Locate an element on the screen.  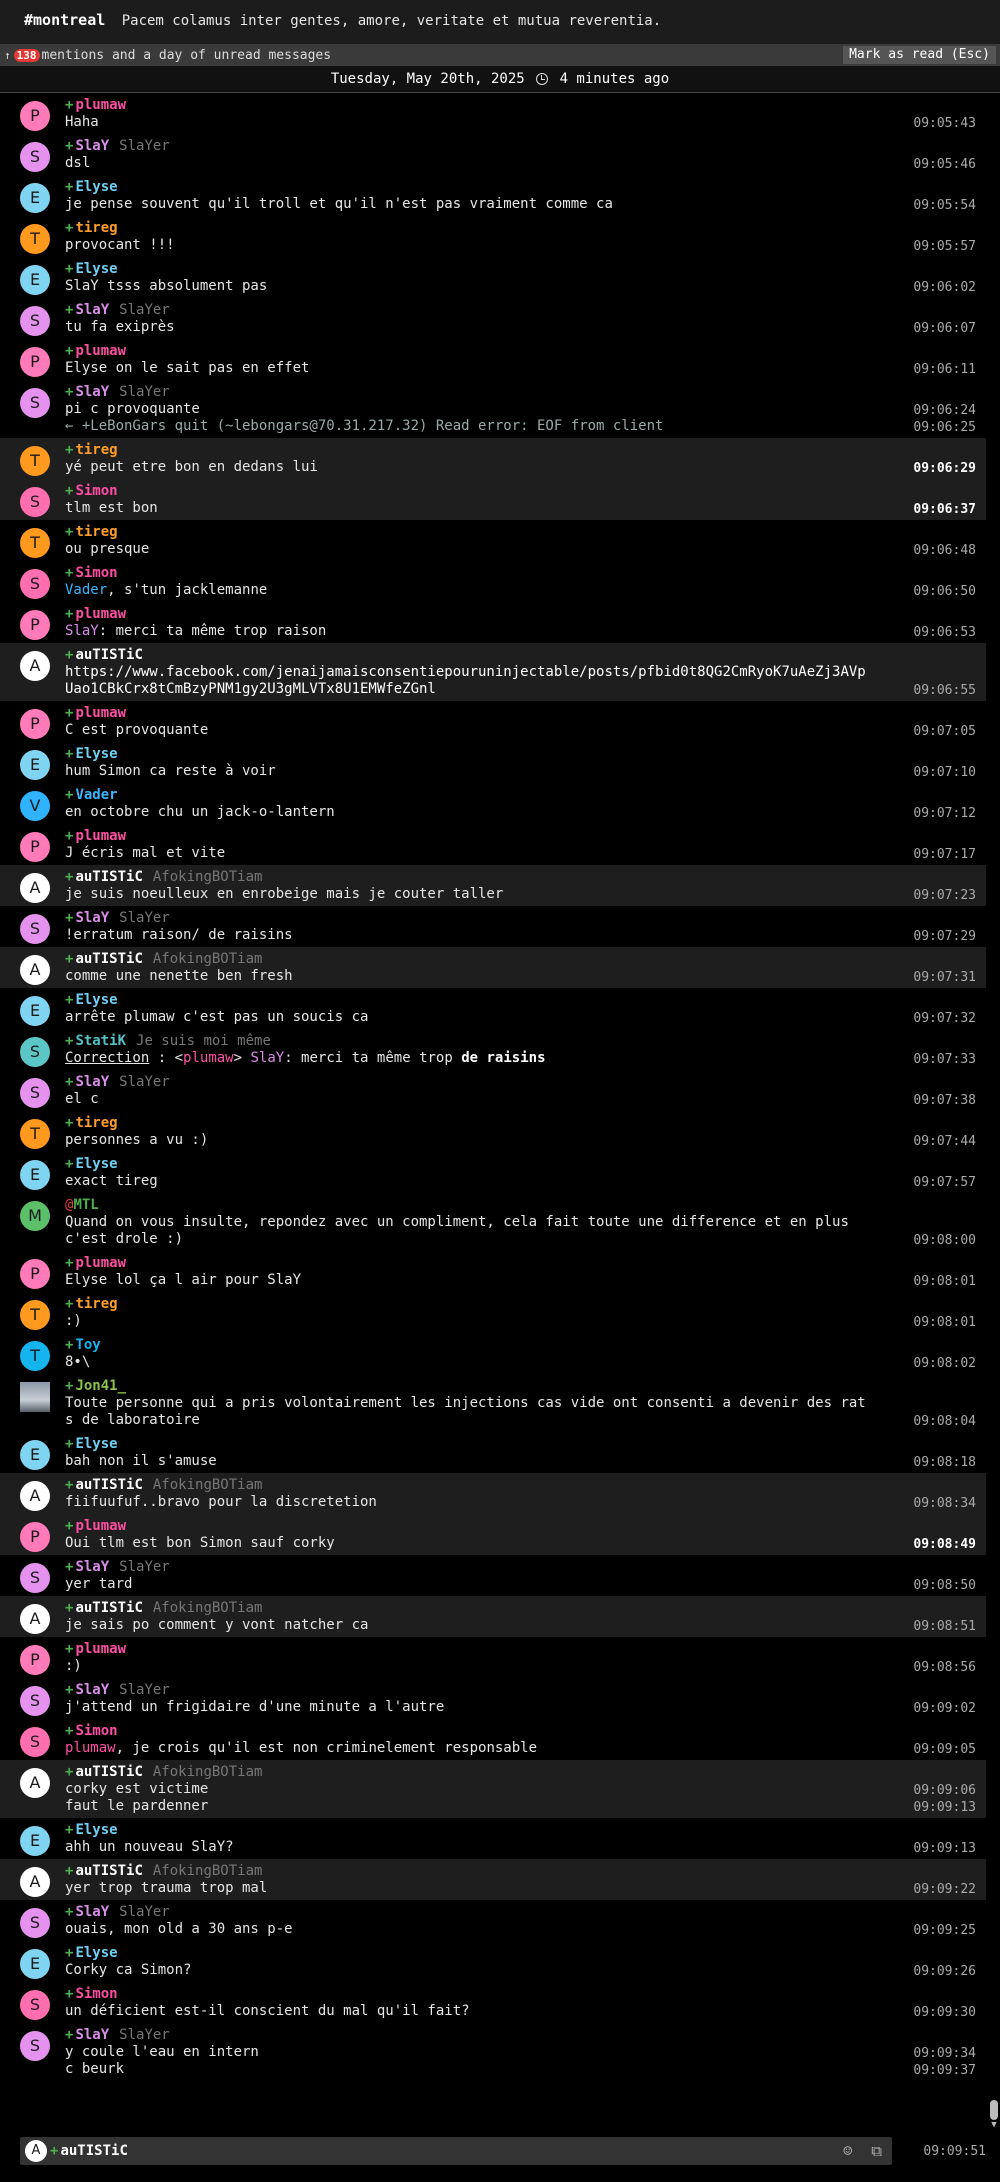
message-row: T + tireg personnes a vu :) 09:07:44 is located at coordinates (493, 1131).